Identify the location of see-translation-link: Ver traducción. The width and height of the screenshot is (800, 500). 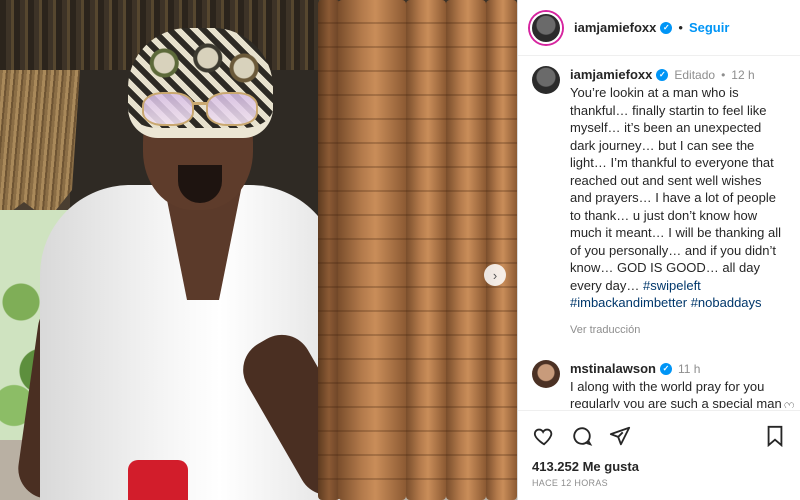
(677, 330).